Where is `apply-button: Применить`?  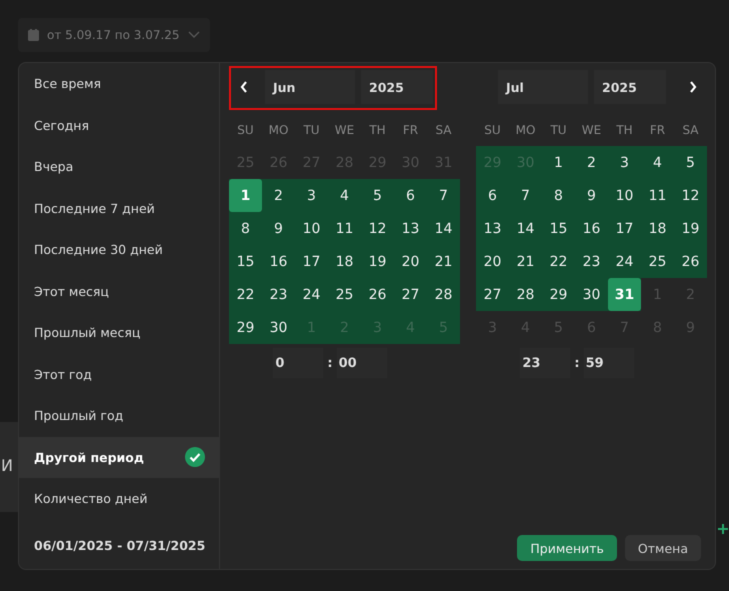
apply-button: Применить is located at coordinates (567, 548).